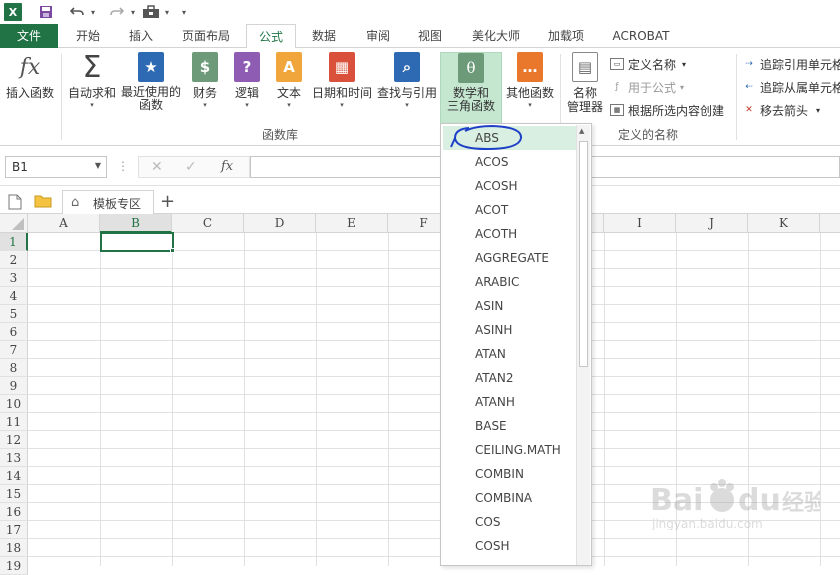 This screenshot has height=575, width=840. Describe the element at coordinates (352, 223) in the screenshot. I see `column-header-e: E` at that location.